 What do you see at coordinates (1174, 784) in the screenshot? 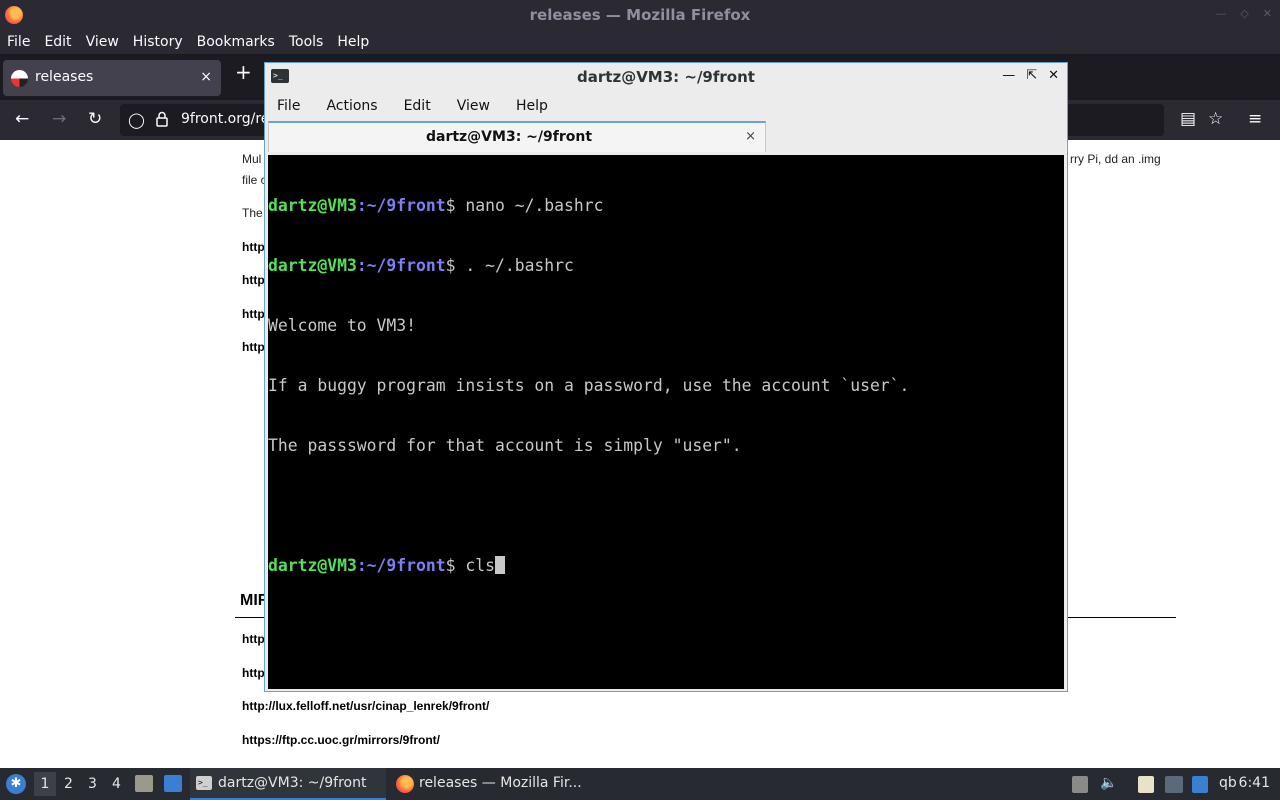
I see `network-icon` at bounding box center [1174, 784].